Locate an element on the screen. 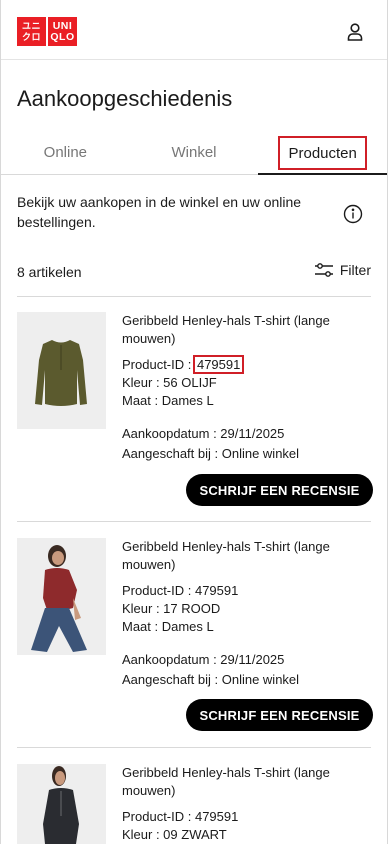 Image resolution: width=388 pixels, height=844 pixels. tab-online: Online is located at coordinates (65, 152).